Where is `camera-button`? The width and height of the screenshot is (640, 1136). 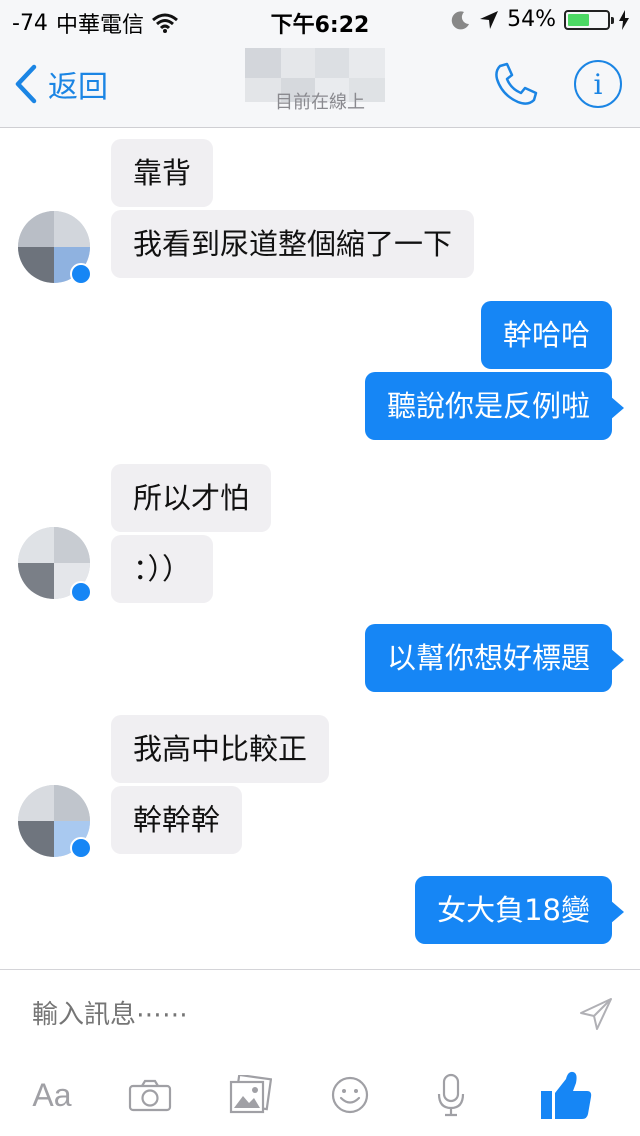
camera-button is located at coordinates (150, 1095).